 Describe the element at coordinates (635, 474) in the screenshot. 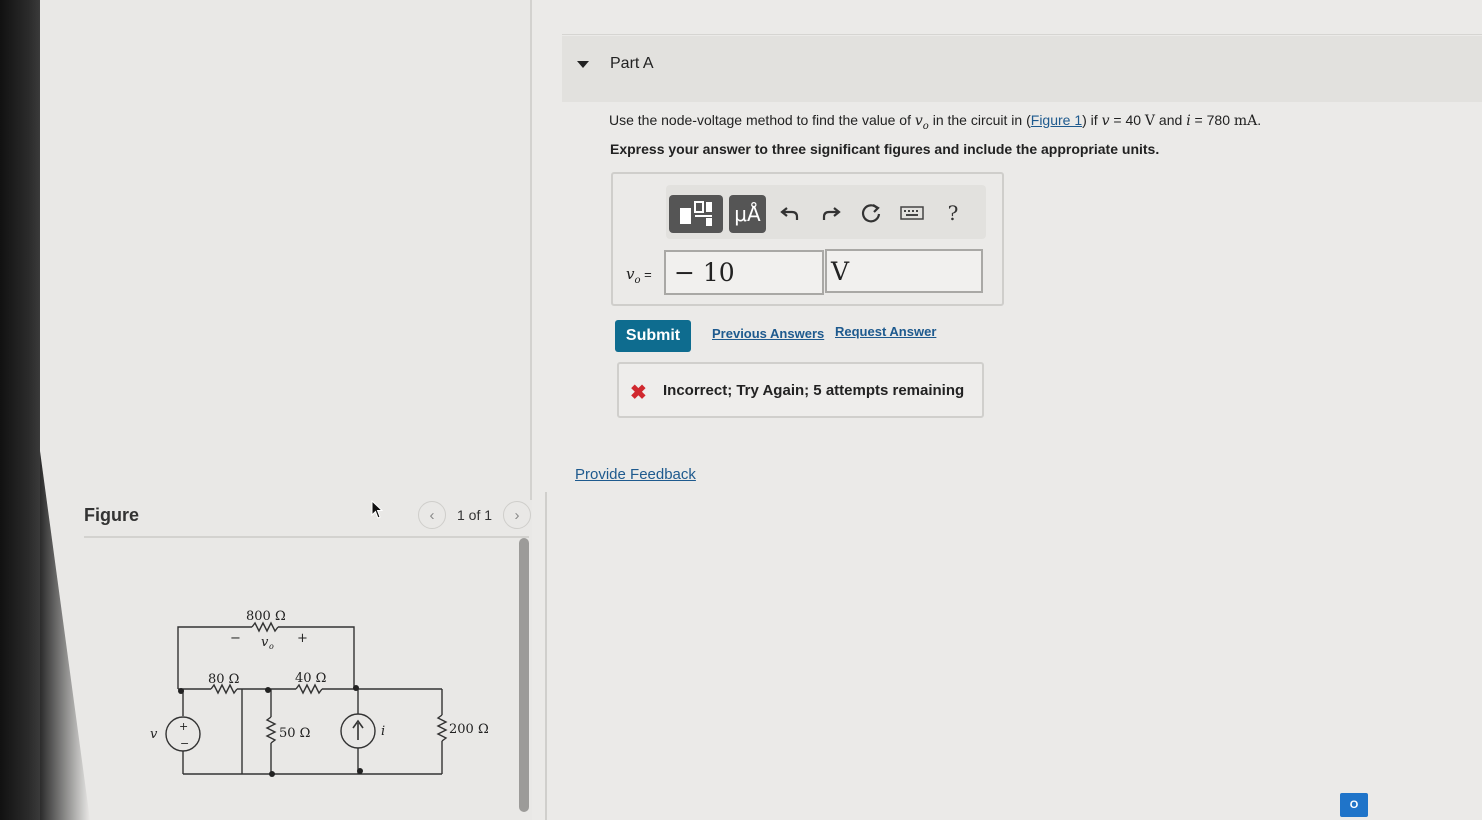

I see `provide-feedback-link: Provide Feedback` at that location.